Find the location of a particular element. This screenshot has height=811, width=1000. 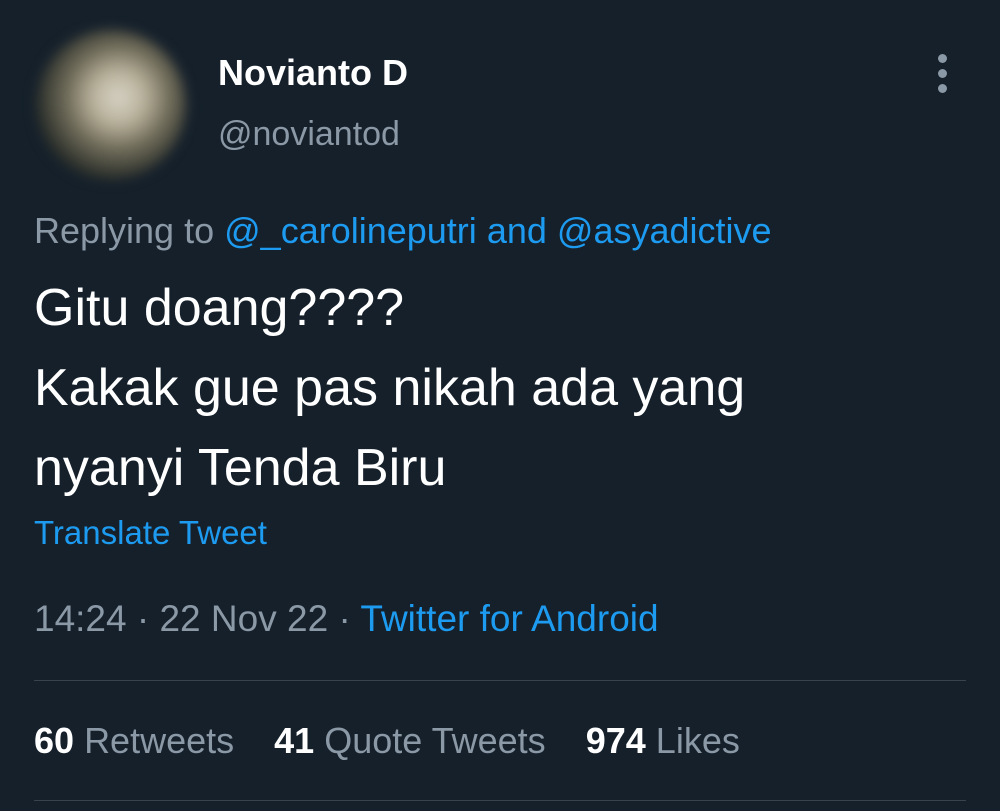

more-options-icon is located at coordinates (943, 74).